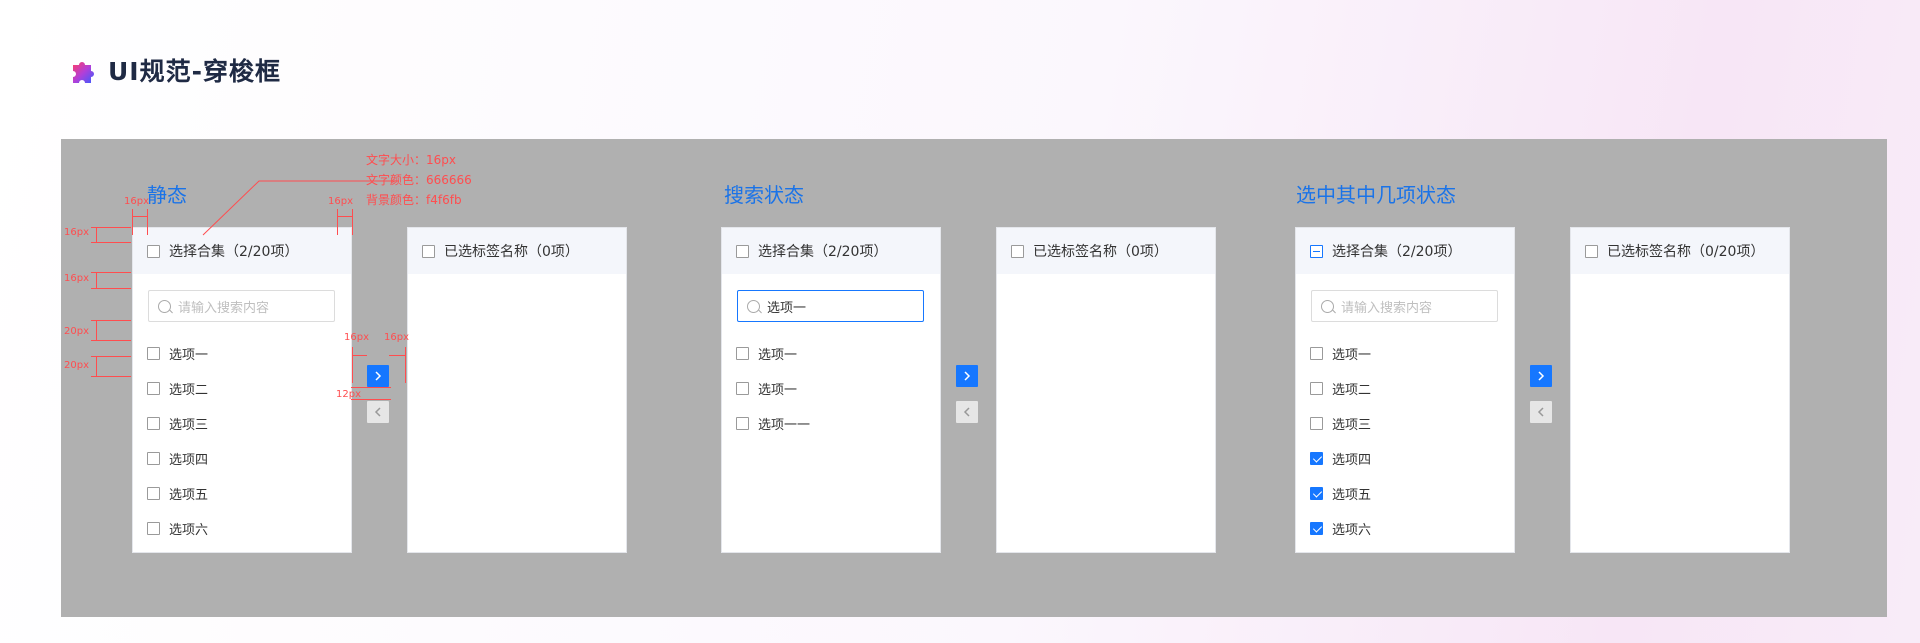 Image resolution: width=1920 pixels, height=643 pixels. I want to click on panel-header: 已选标签名称（0项）, so click(1106, 251).